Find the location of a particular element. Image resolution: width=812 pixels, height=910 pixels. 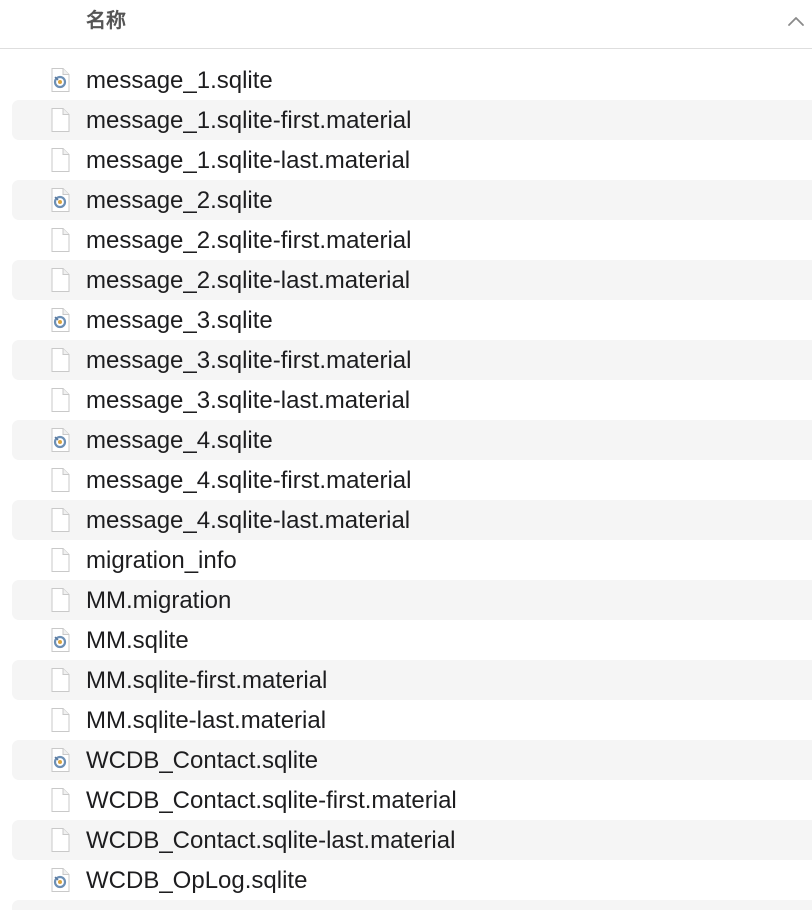

file-row: message_2.sqlite is located at coordinates (412, 200).